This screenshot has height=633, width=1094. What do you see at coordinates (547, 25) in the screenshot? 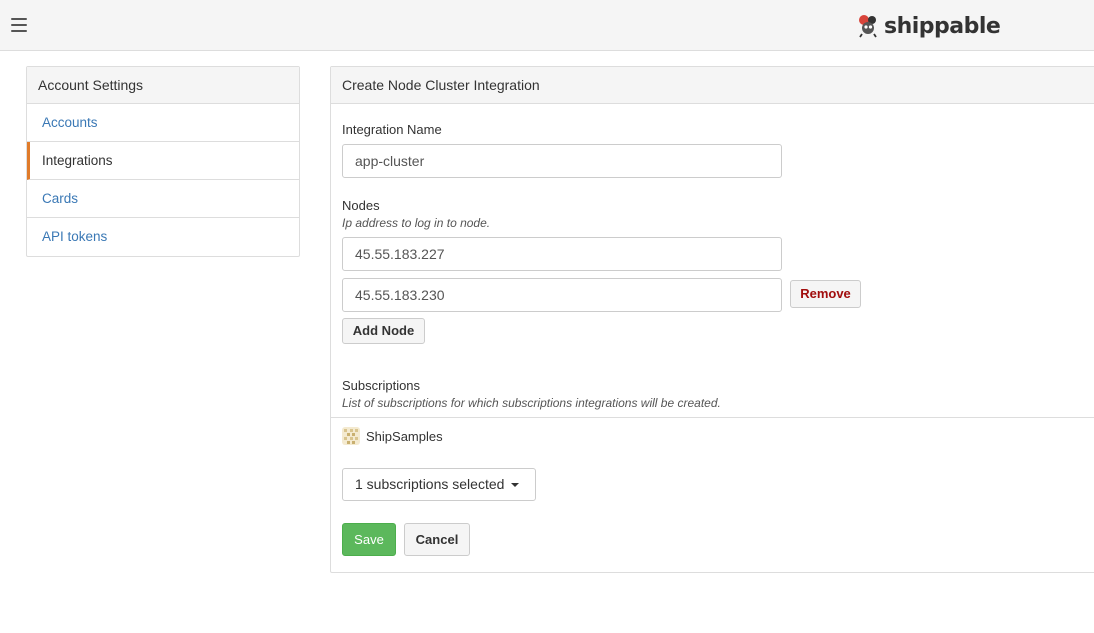
I see `top-bar: shippable` at bounding box center [547, 25].